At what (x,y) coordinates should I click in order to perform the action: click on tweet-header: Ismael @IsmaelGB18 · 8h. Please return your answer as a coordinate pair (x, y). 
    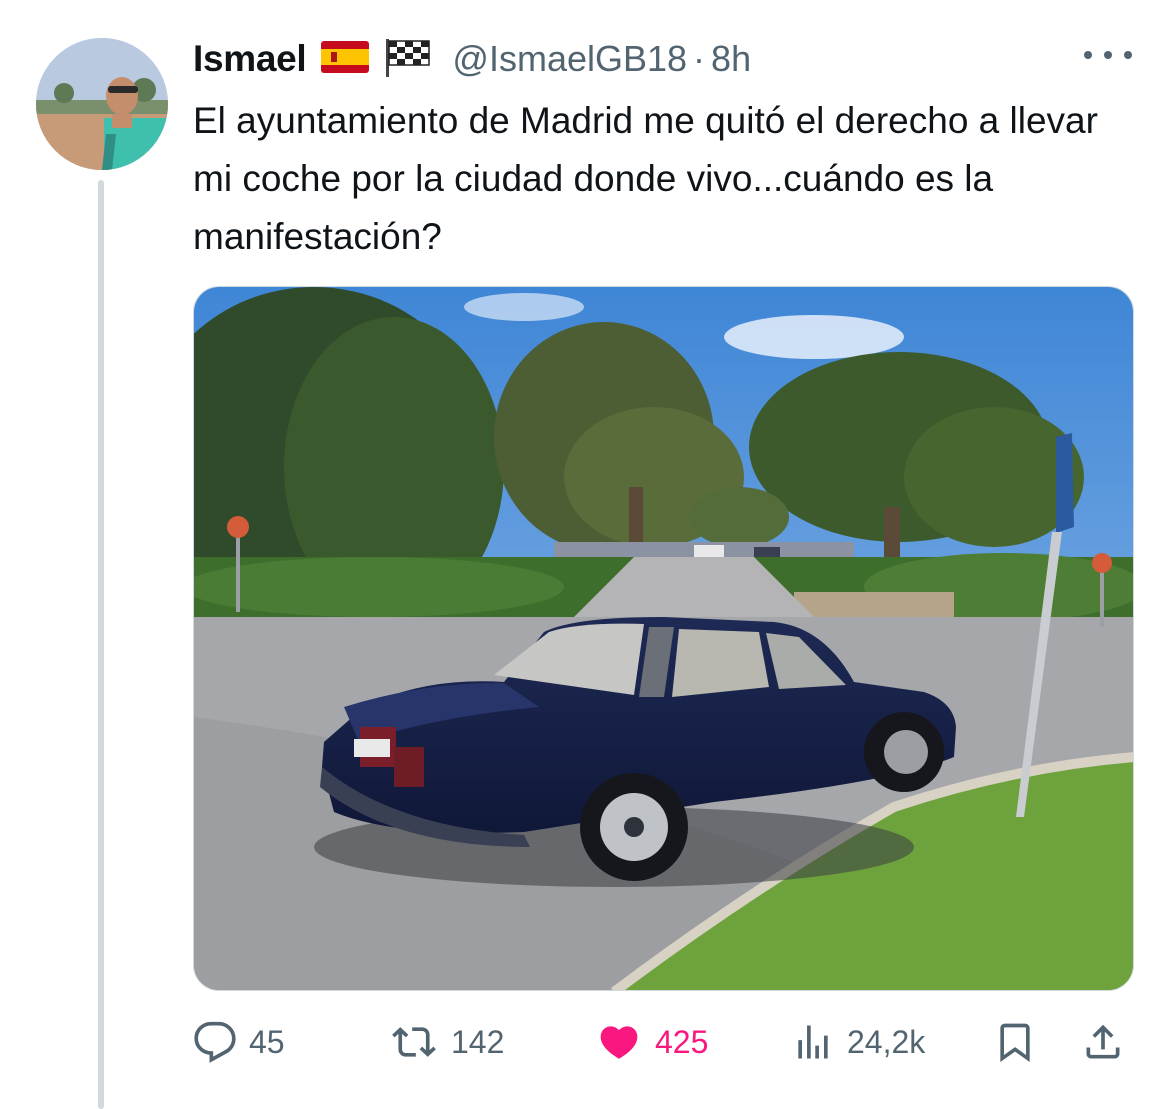
    Looking at the image, I should click on (472, 59).